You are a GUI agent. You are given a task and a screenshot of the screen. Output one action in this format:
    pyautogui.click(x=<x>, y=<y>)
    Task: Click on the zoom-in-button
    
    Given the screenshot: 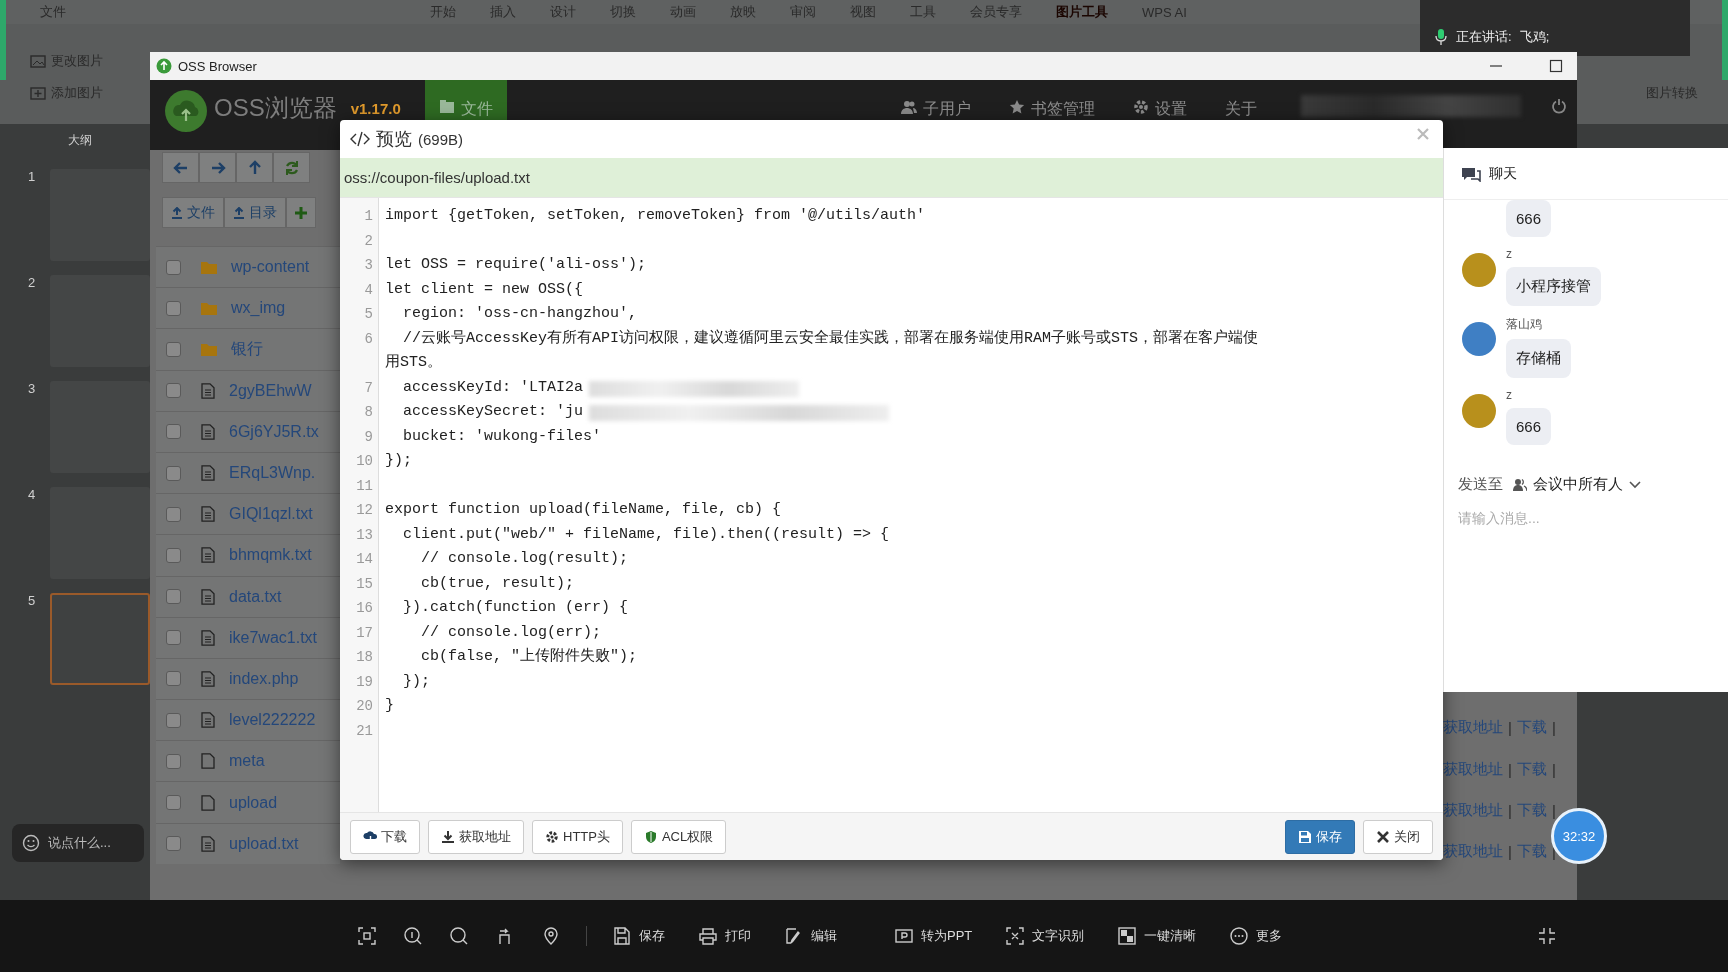 What is the action you would take?
    pyautogui.click(x=413, y=936)
    